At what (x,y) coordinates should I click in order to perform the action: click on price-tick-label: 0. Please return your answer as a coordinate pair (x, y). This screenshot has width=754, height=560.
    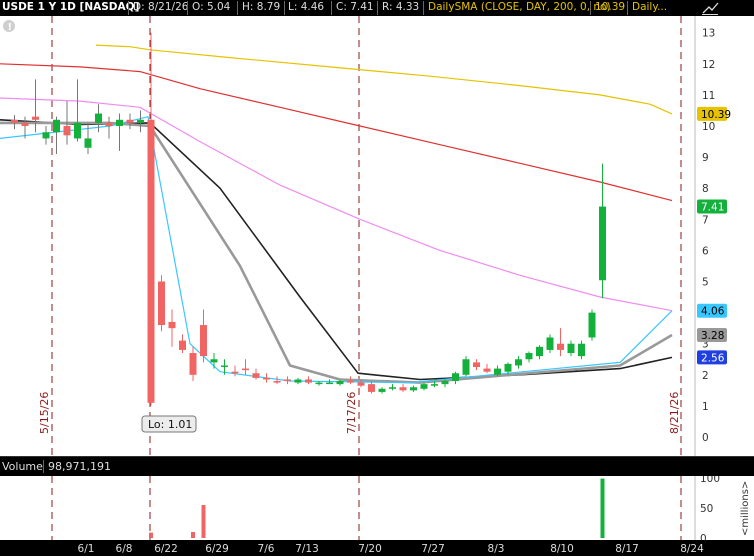
    Looking at the image, I should click on (705, 438).